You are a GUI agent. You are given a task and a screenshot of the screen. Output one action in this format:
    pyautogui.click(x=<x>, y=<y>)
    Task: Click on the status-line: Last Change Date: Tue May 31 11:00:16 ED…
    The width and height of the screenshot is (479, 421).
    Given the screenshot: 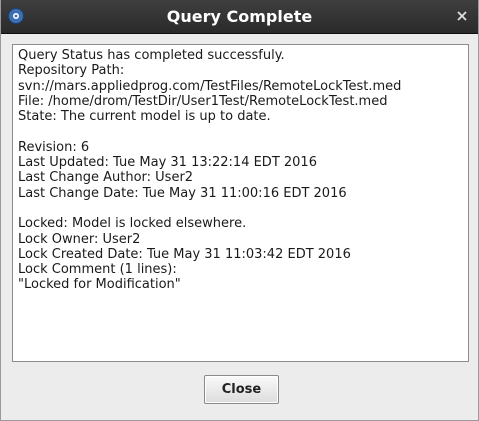 What is the action you would take?
    pyautogui.click(x=182, y=193)
    